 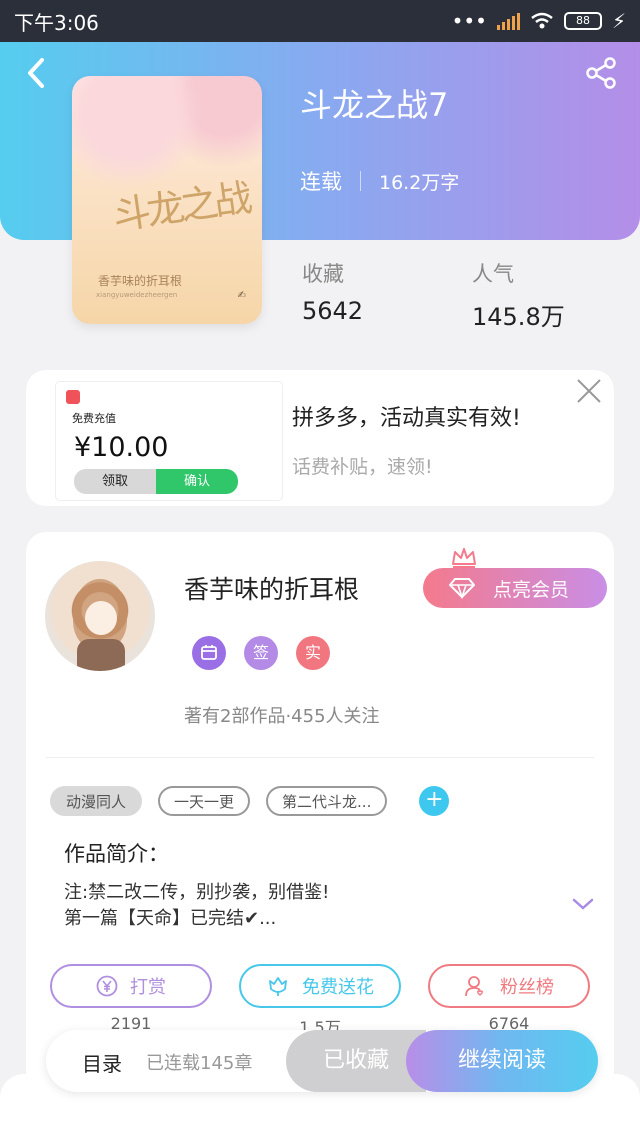 I want to click on author-badges: 签 实, so click(x=261, y=653).